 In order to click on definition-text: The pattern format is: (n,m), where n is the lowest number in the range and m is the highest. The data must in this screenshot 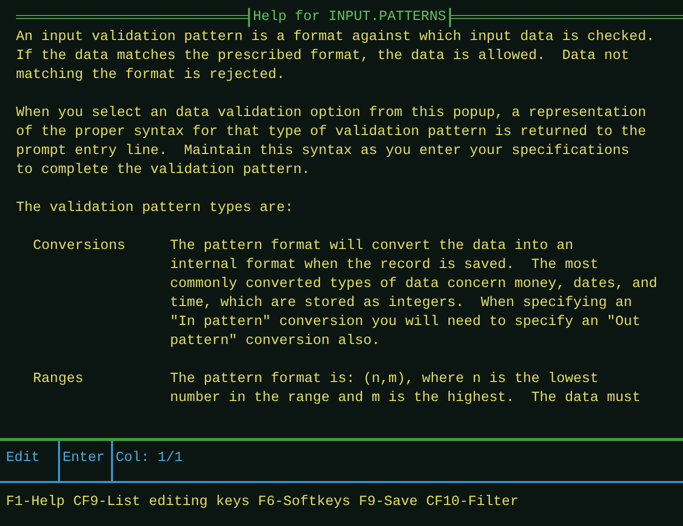, I will do `click(405, 389)`.